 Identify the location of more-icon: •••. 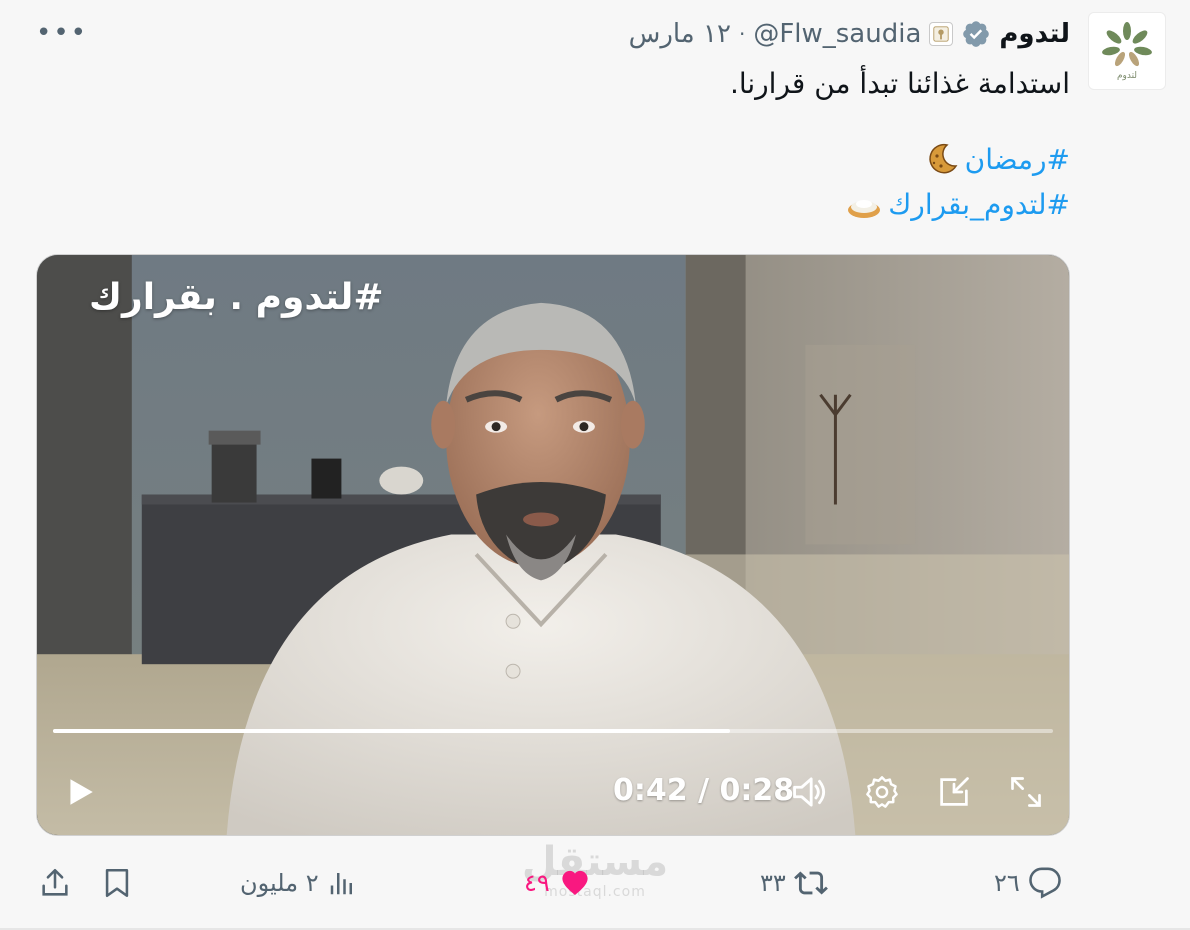
(62, 33).